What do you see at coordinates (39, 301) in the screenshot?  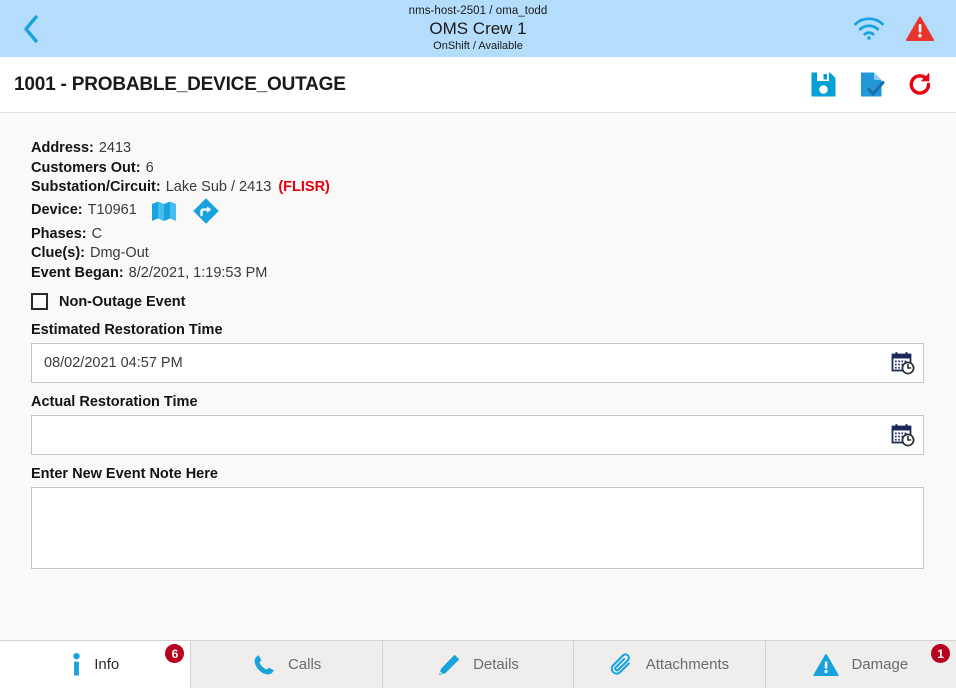 I see `non-outage-event-checkbox` at bounding box center [39, 301].